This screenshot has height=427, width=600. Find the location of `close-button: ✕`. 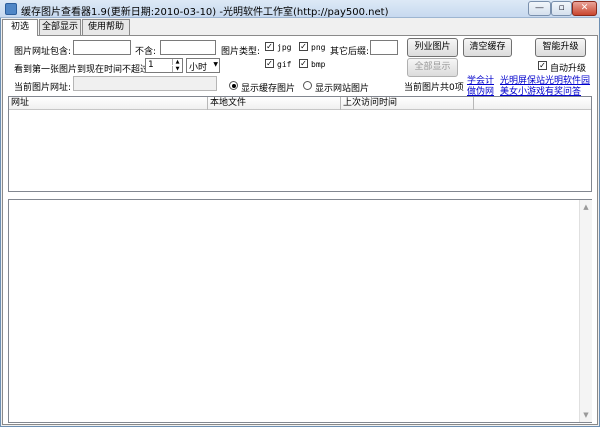

close-button: ✕ is located at coordinates (584, 8).